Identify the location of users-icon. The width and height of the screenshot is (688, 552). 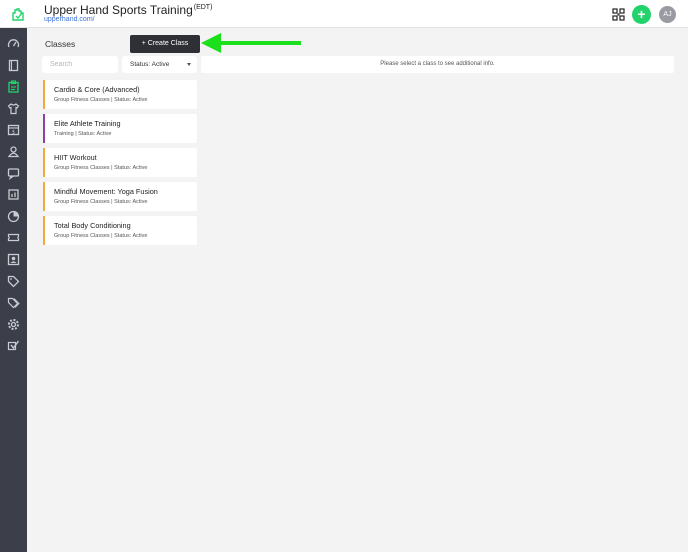
(13, 151).